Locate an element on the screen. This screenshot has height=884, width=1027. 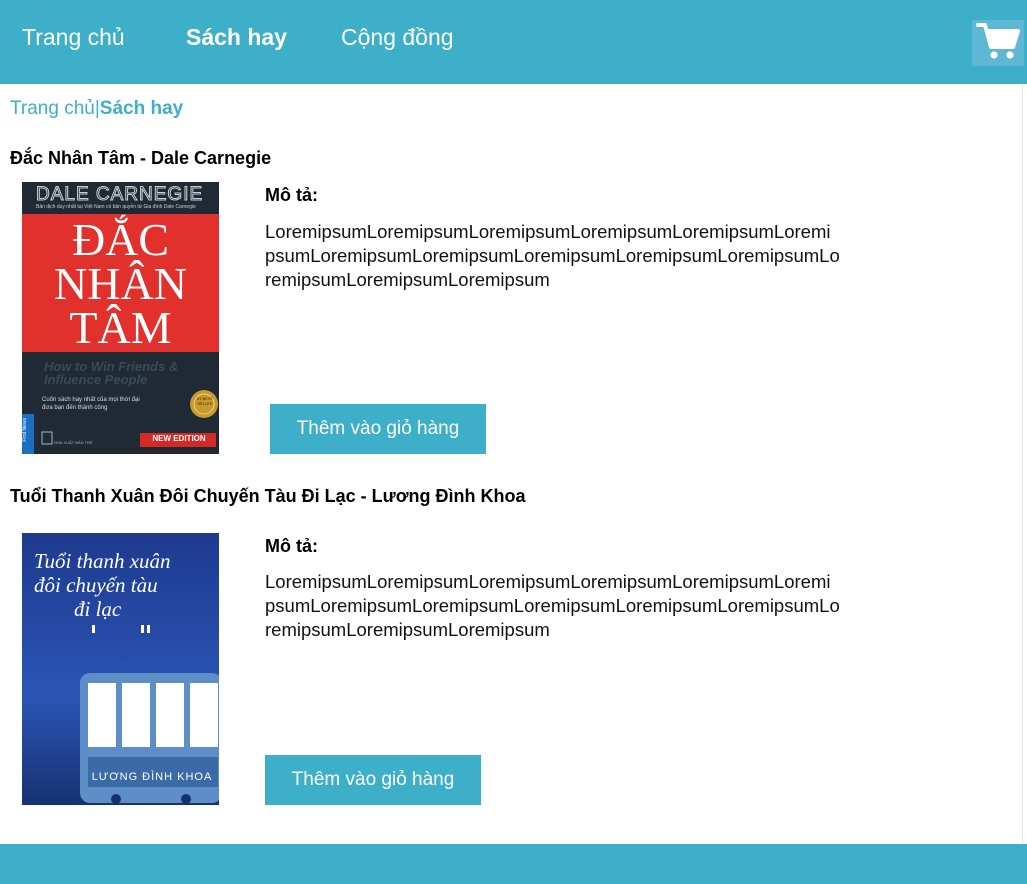
right-divider is located at coordinates (1022, 464).